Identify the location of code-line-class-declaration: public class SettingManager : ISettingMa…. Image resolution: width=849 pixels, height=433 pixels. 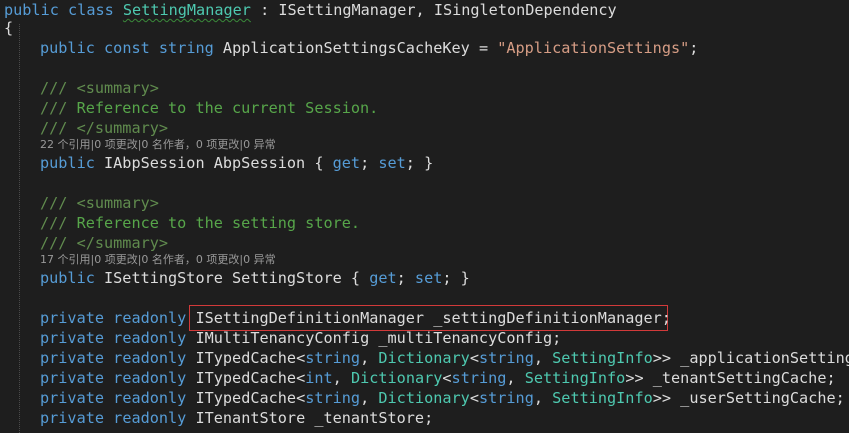
(310, 10).